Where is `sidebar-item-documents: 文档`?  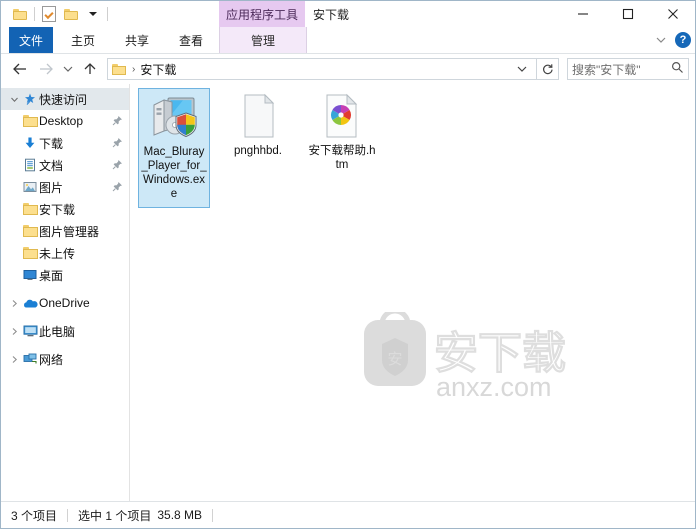
sidebar-item-documents: 文档 is located at coordinates (65, 165).